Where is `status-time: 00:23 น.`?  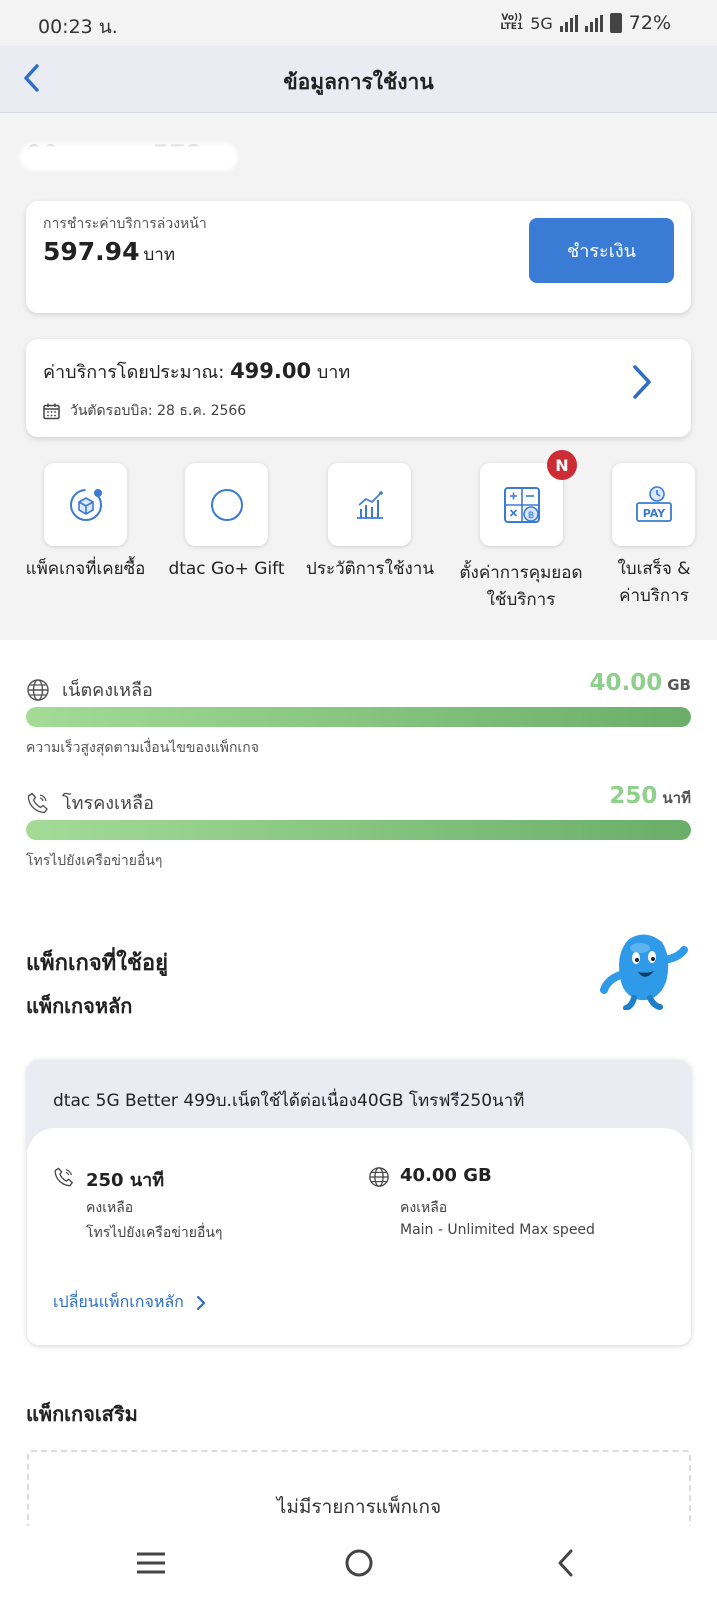
status-time: 00:23 น. is located at coordinates (78, 27).